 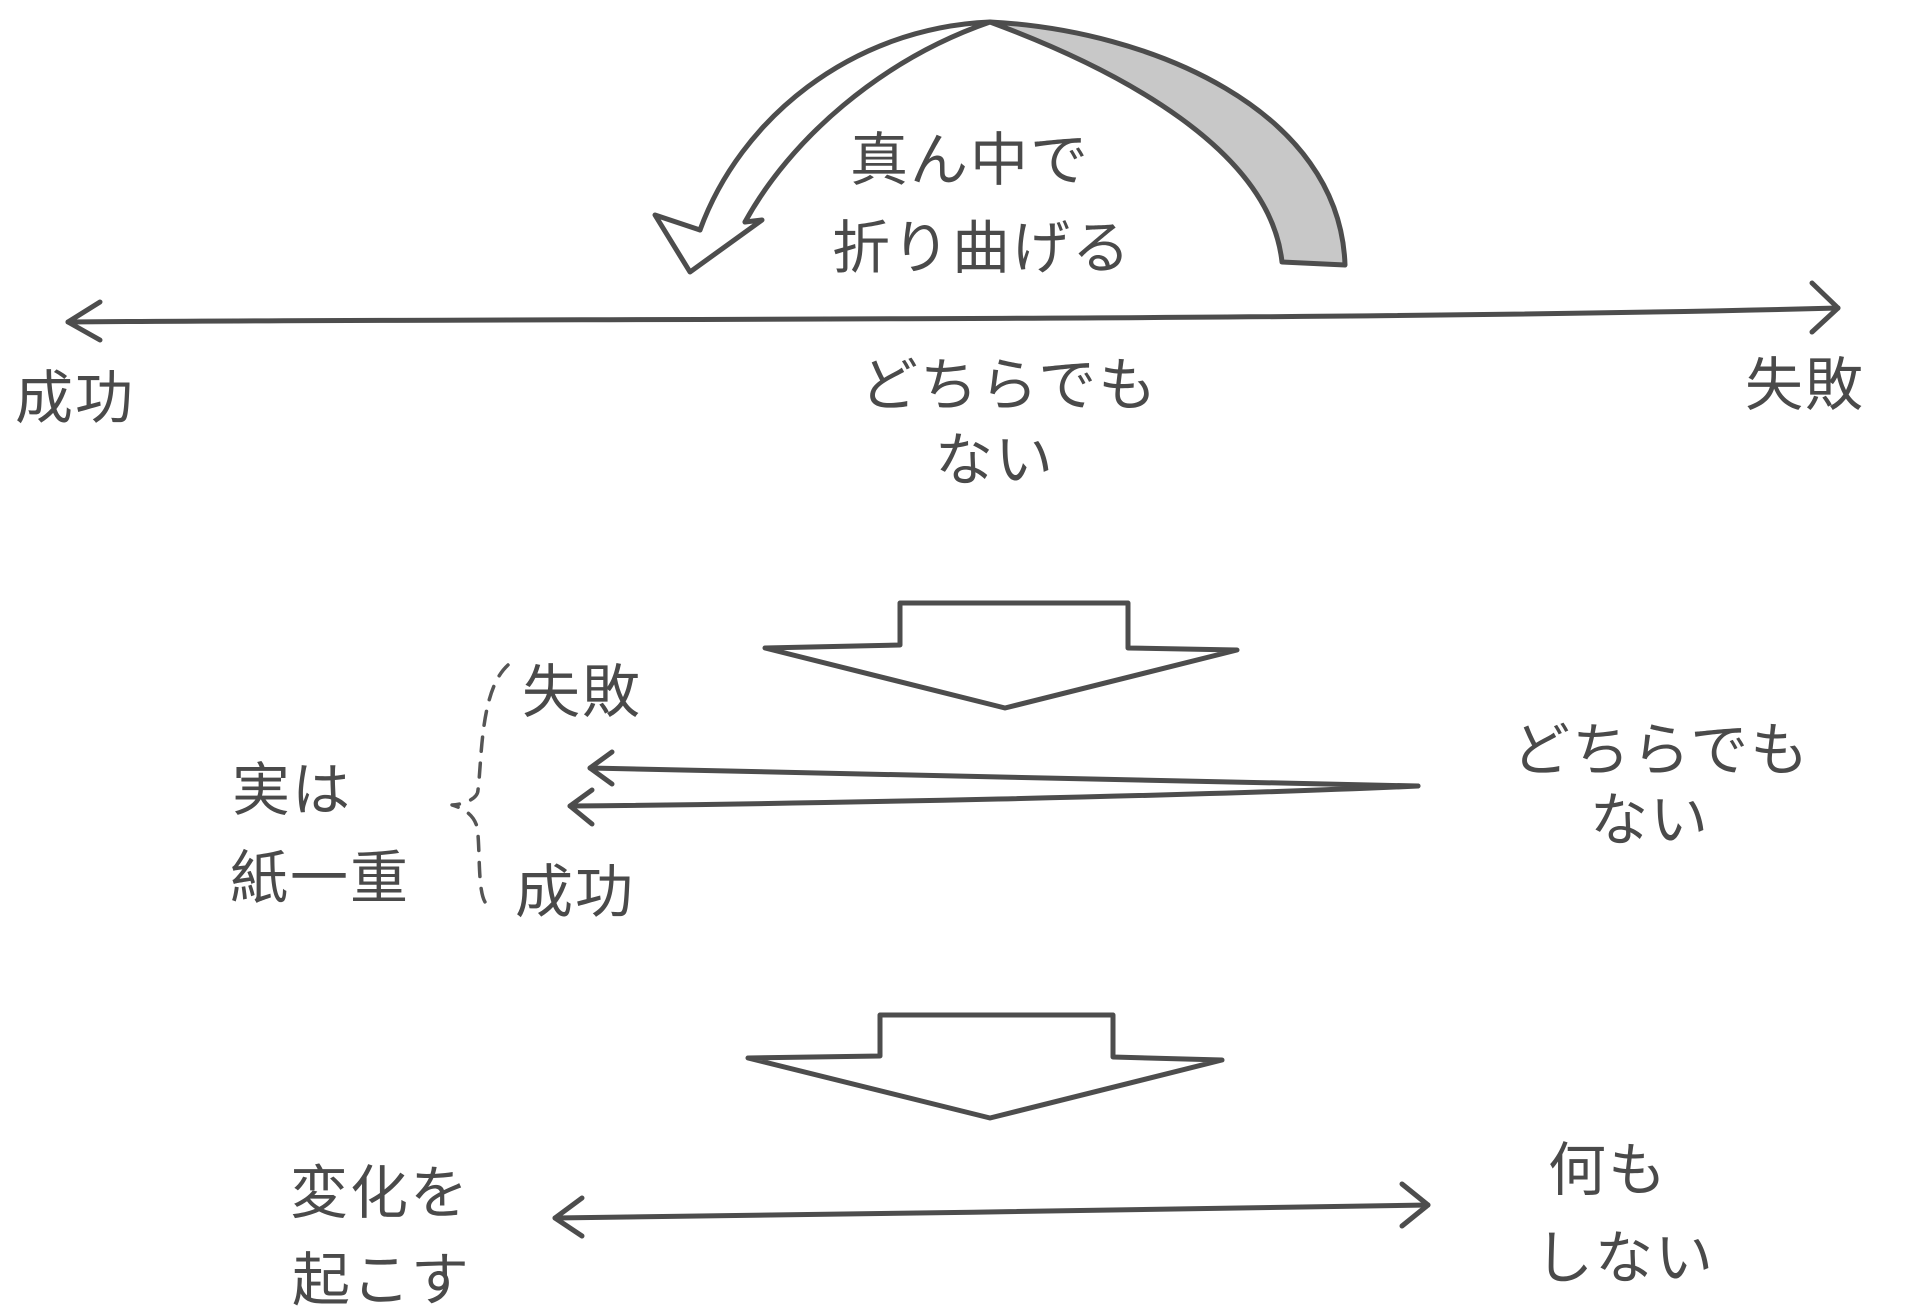 I want to click on bottom-right-label-line1: 何も, so click(x=1608, y=1170).